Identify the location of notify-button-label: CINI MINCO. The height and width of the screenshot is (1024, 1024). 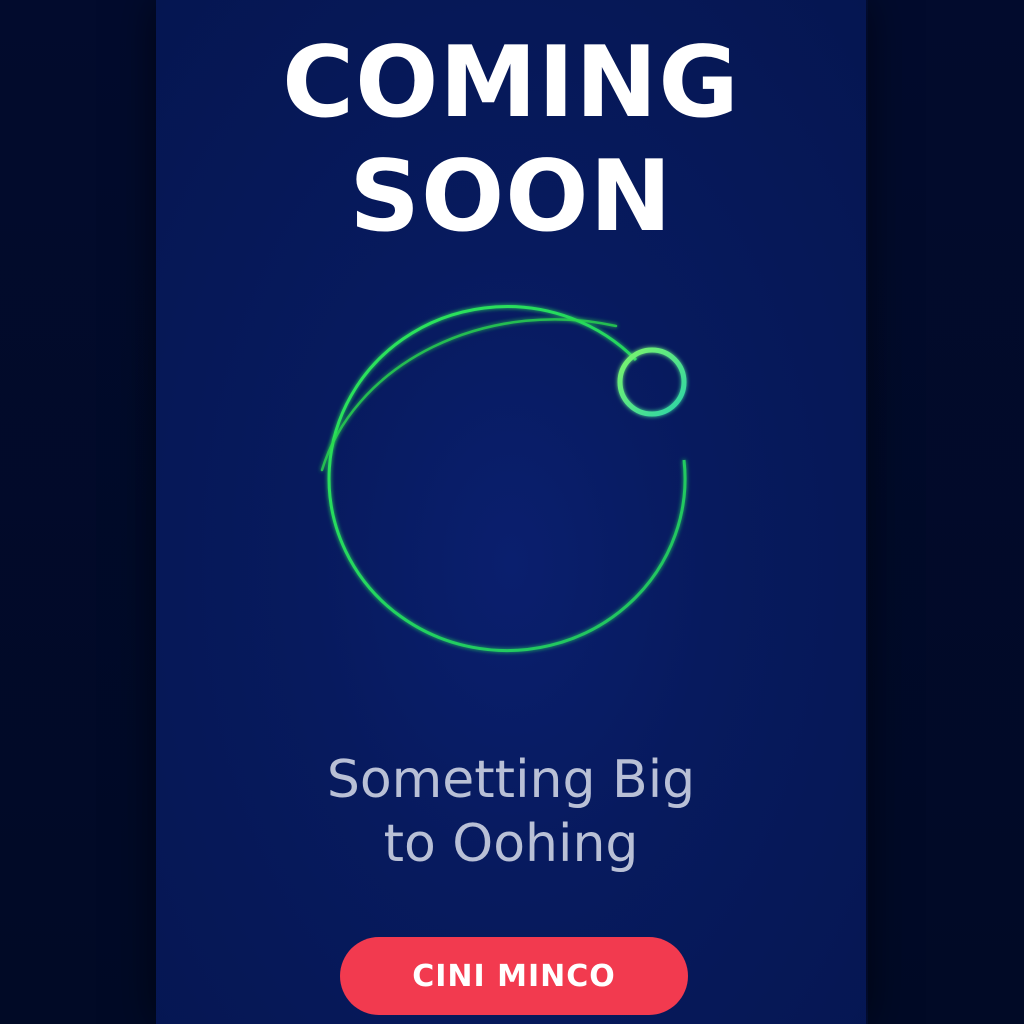
(514, 976).